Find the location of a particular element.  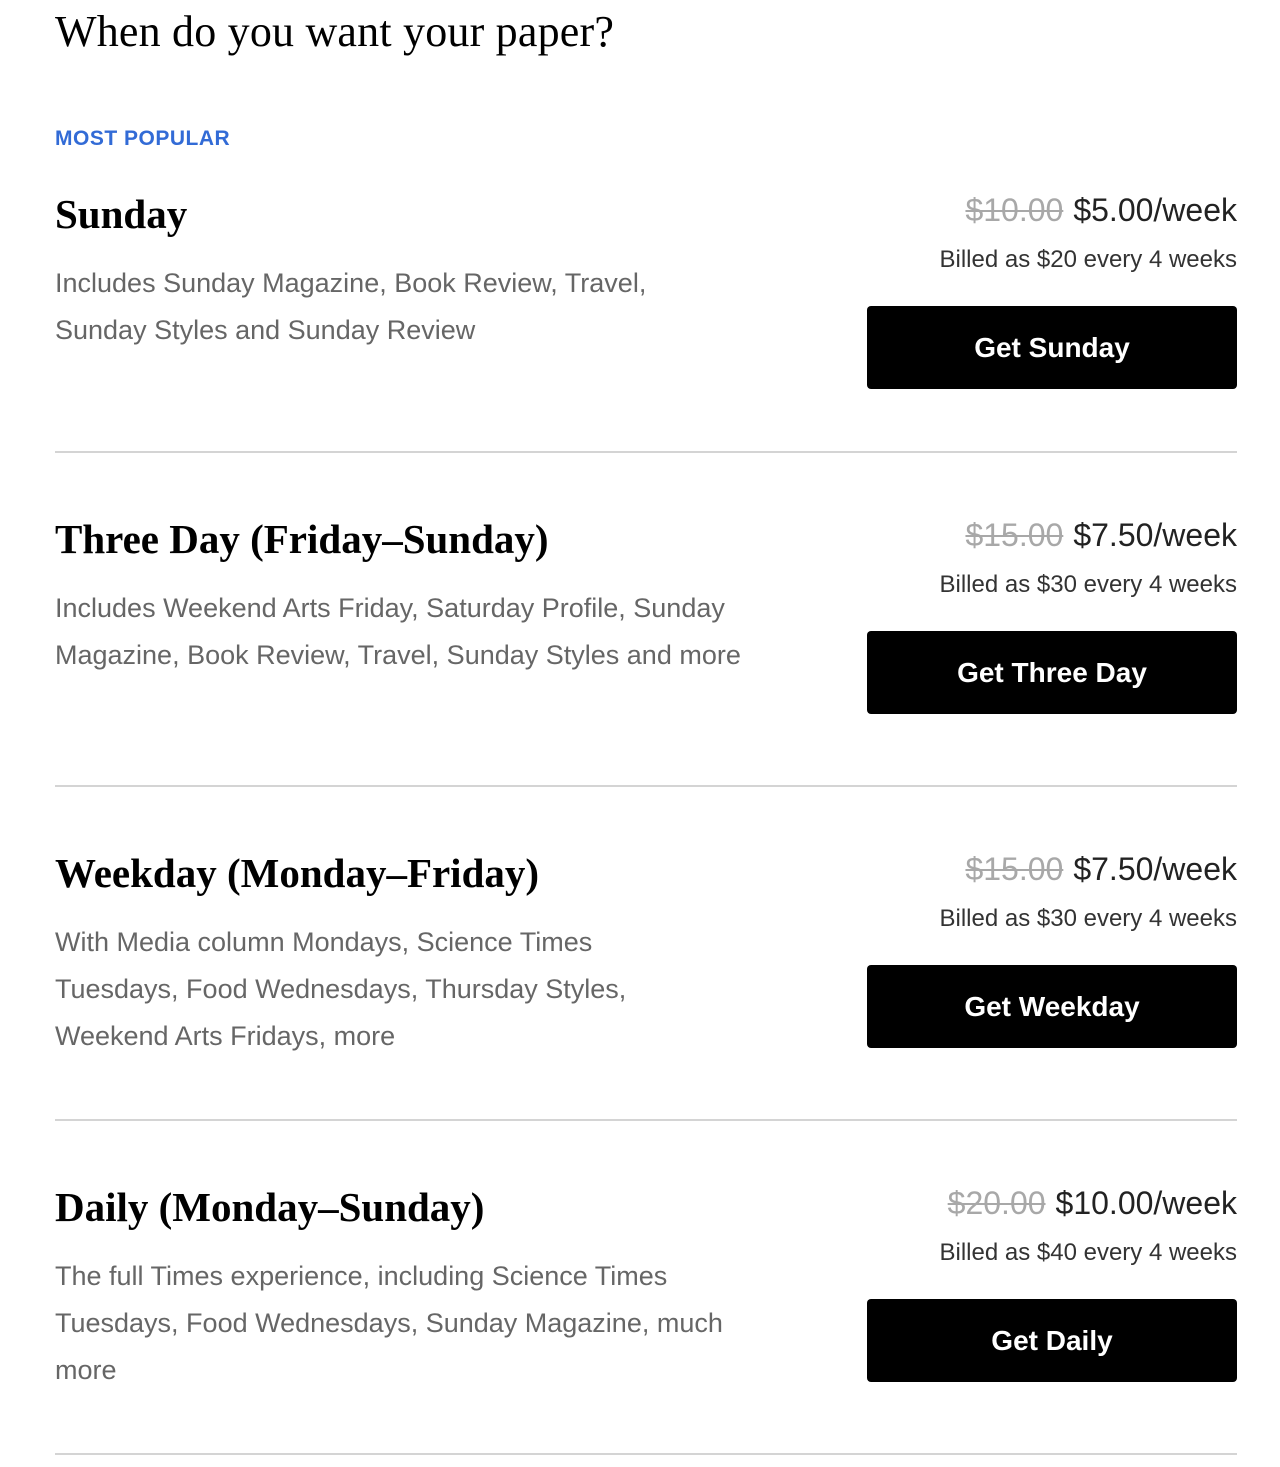

billing-info: Billed as $20 every 4 weeks is located at coordinates (1088, 259).